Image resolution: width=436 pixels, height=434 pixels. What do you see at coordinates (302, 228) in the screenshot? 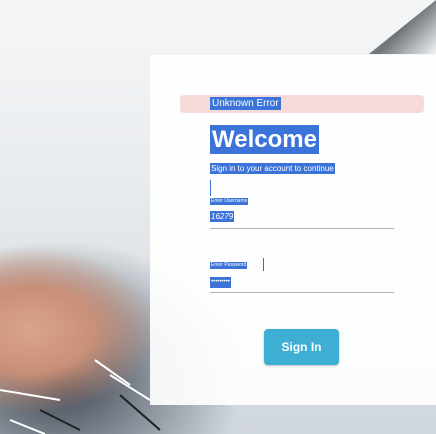
I see `username-underline` at bounding box center [302, 228].